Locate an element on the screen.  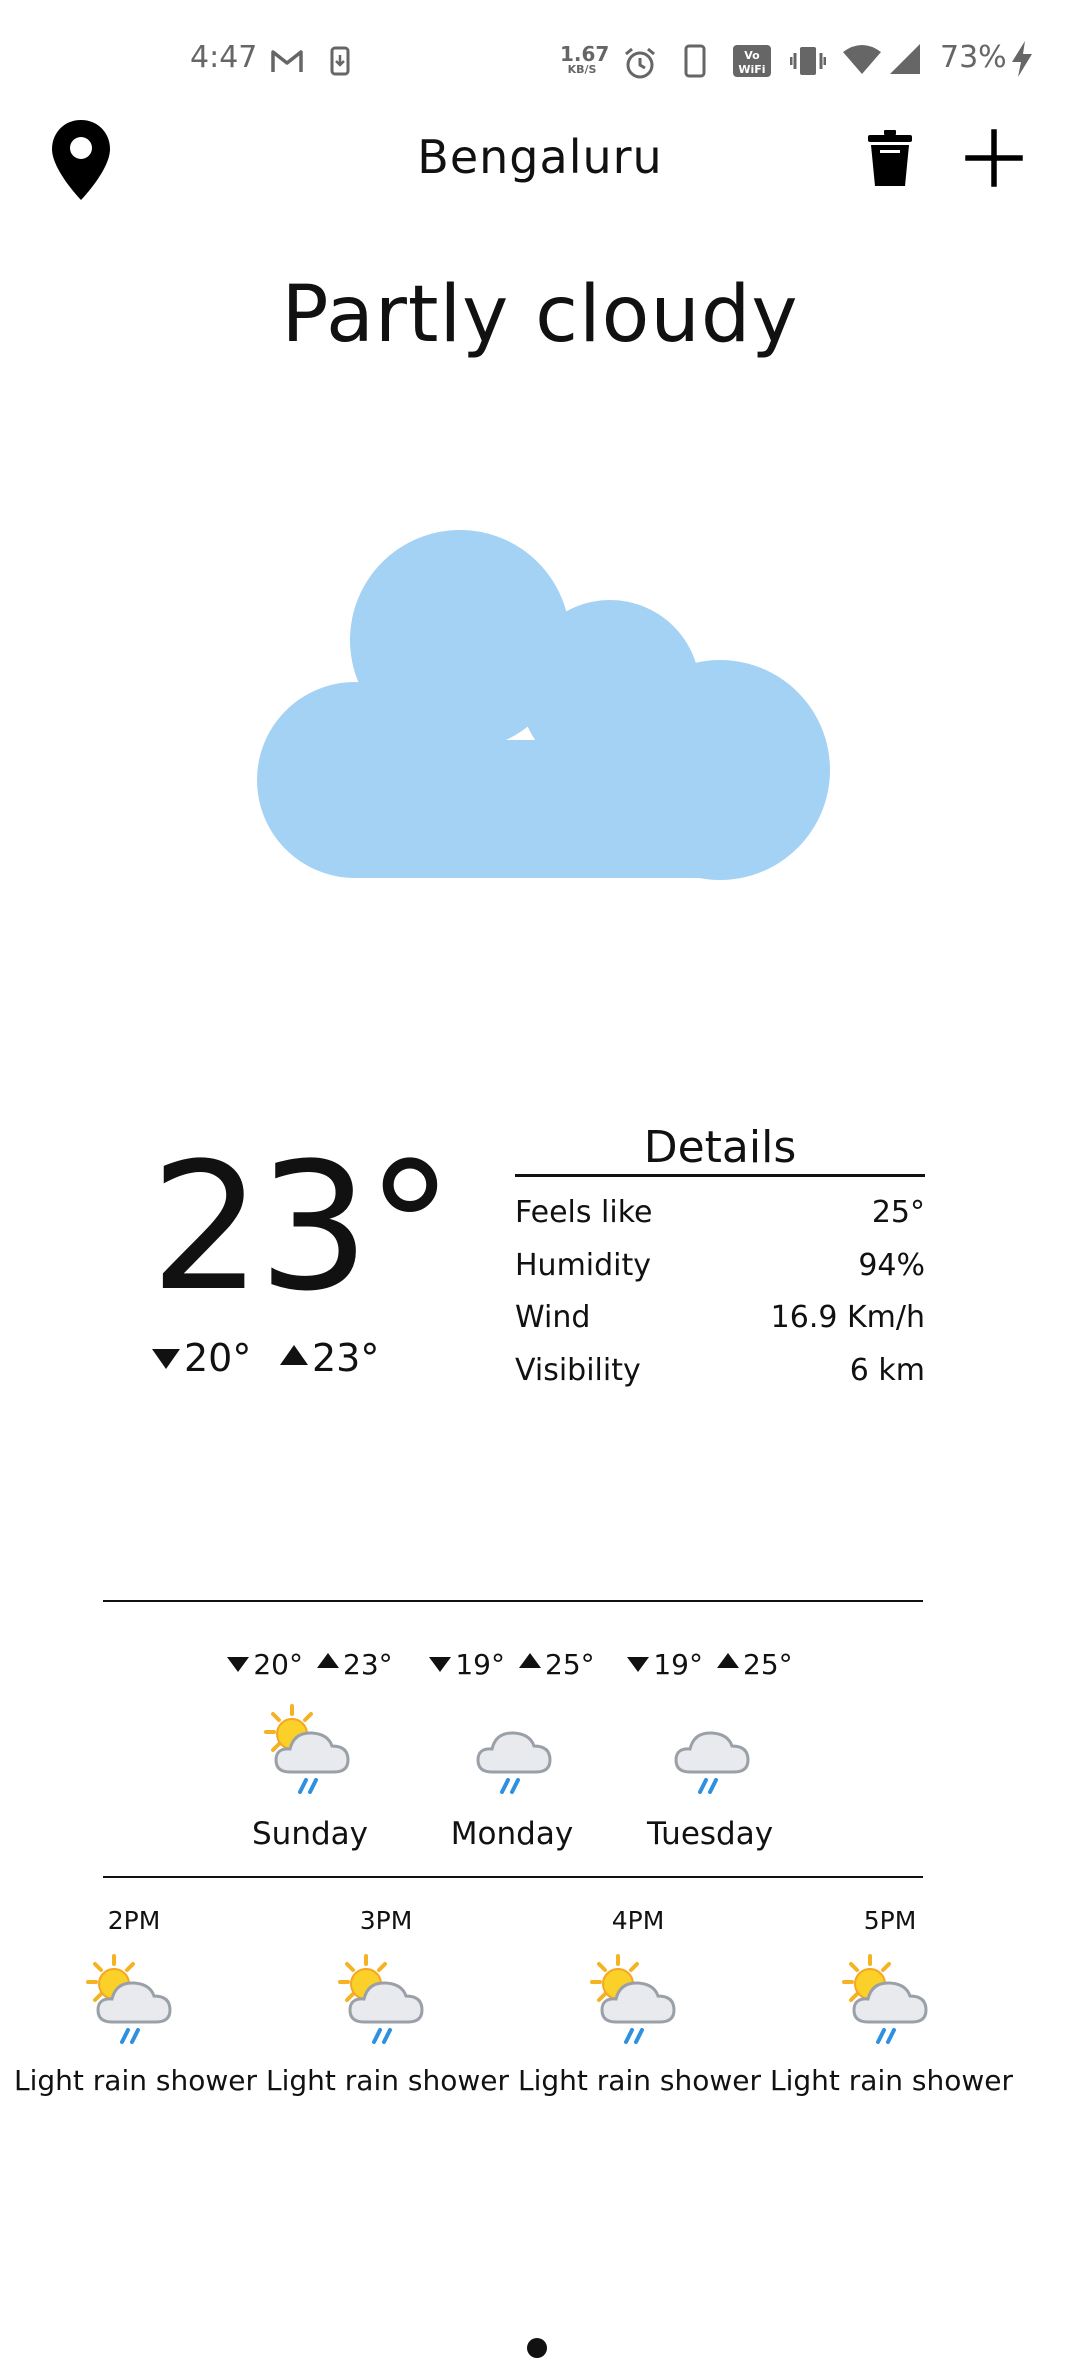
detail-row-feels-like: Feels like 25° is located at coordinates (720, 1220).